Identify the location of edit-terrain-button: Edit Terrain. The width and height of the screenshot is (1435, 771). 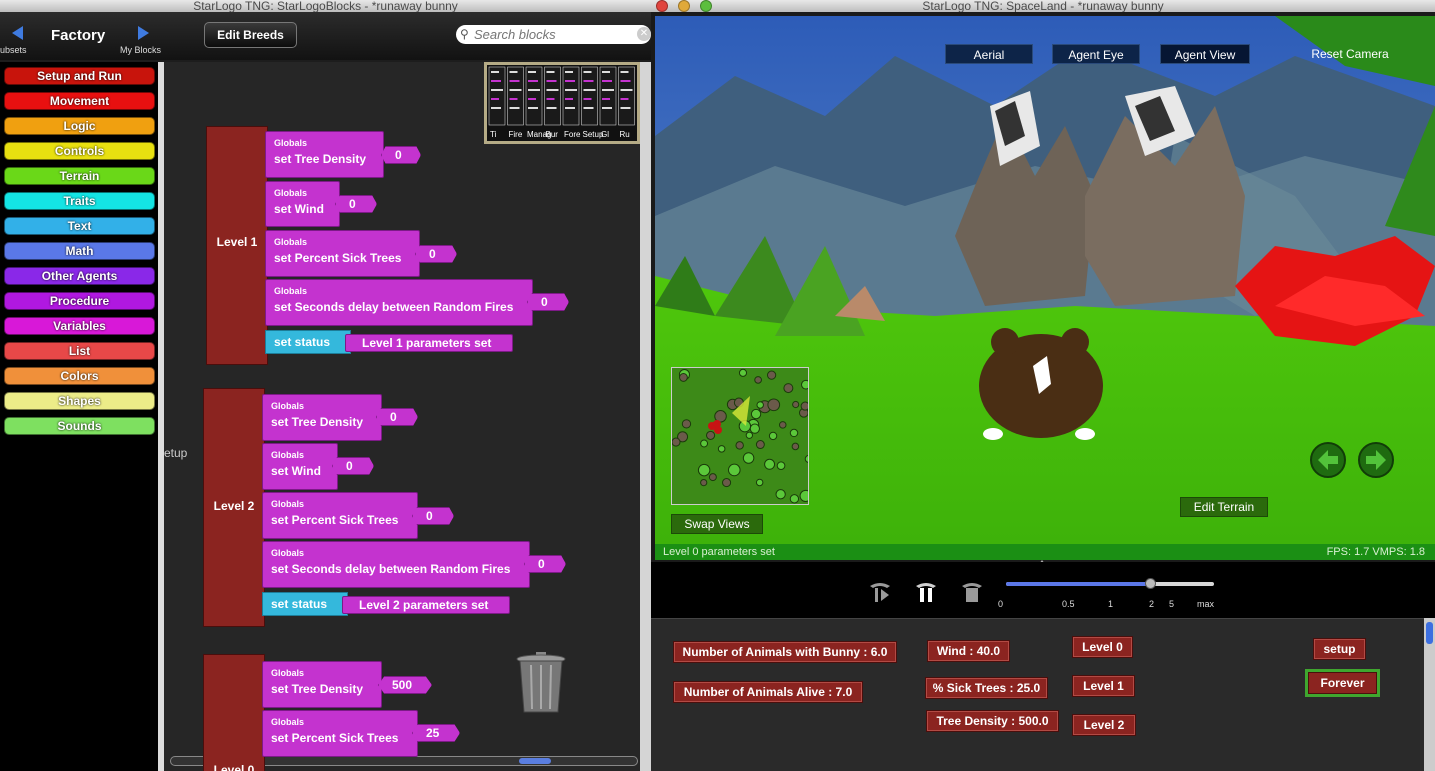
(1224, 507).